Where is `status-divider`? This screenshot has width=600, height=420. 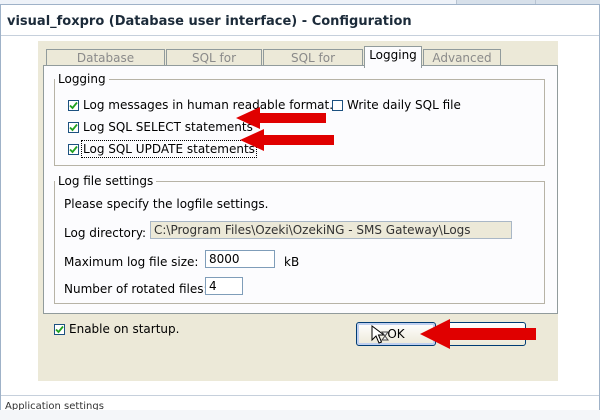 status-divider is located at coordinates (300, 395).